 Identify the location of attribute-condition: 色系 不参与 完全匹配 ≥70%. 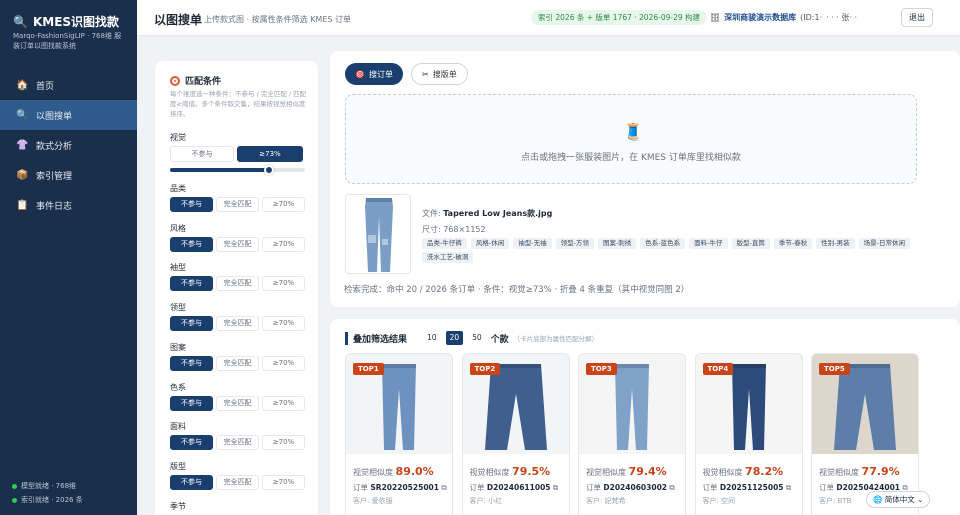
(237, 396).